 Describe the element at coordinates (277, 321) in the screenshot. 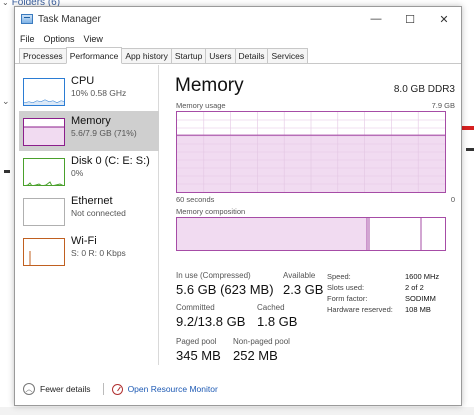

I see `cached-value: 1.8 GB` at that location.